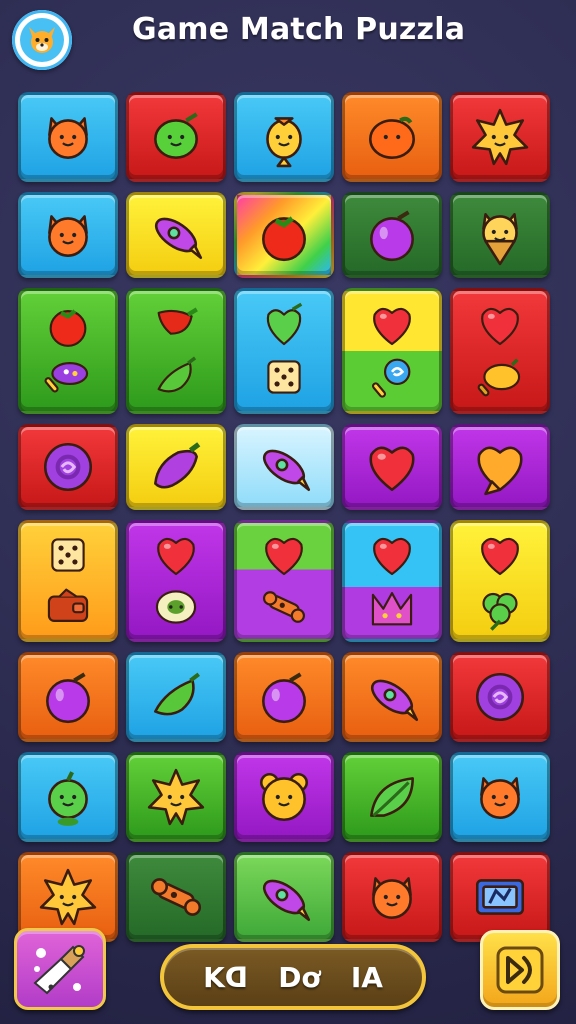  Describe the element at coordinates (299, 977) in the screenshot. I see `control-button-middle: Dơ` at that location.